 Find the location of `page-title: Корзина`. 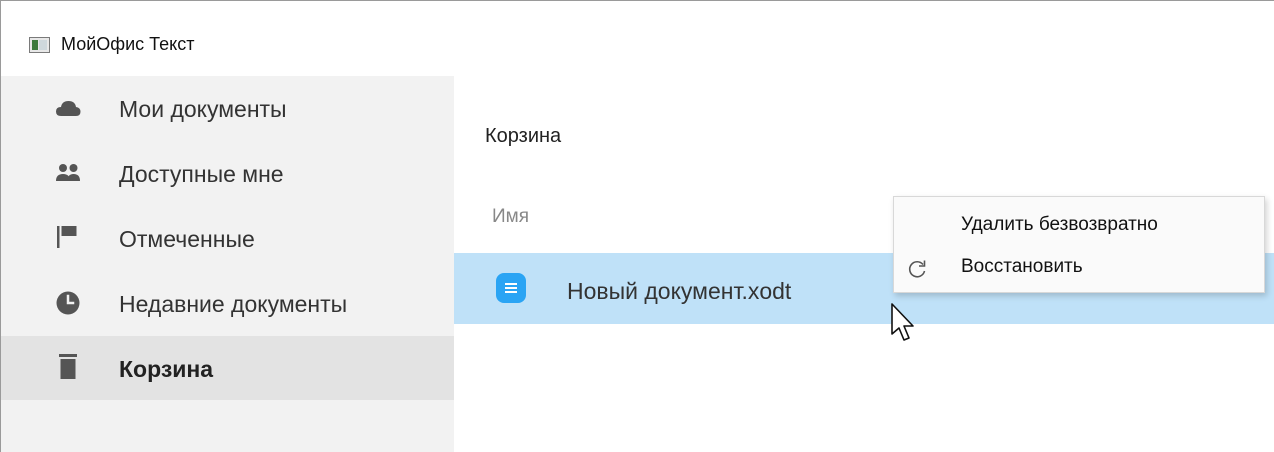

page-title: Корзина is located at coordinates (523, 136).